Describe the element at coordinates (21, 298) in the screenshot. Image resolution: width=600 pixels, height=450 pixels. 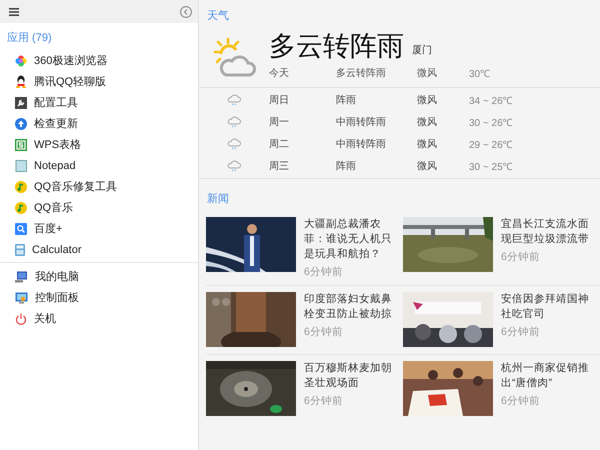
I see `monitor-icon` at that location.